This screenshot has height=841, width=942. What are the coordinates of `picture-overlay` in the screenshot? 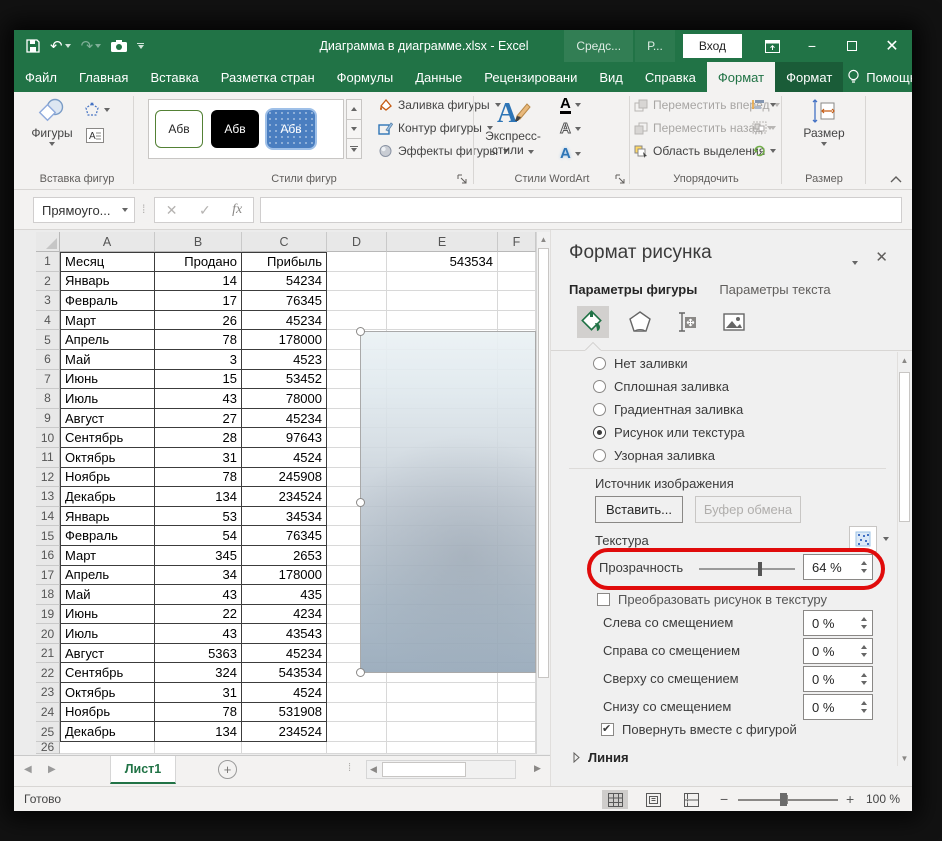 It's located at (446, 502).